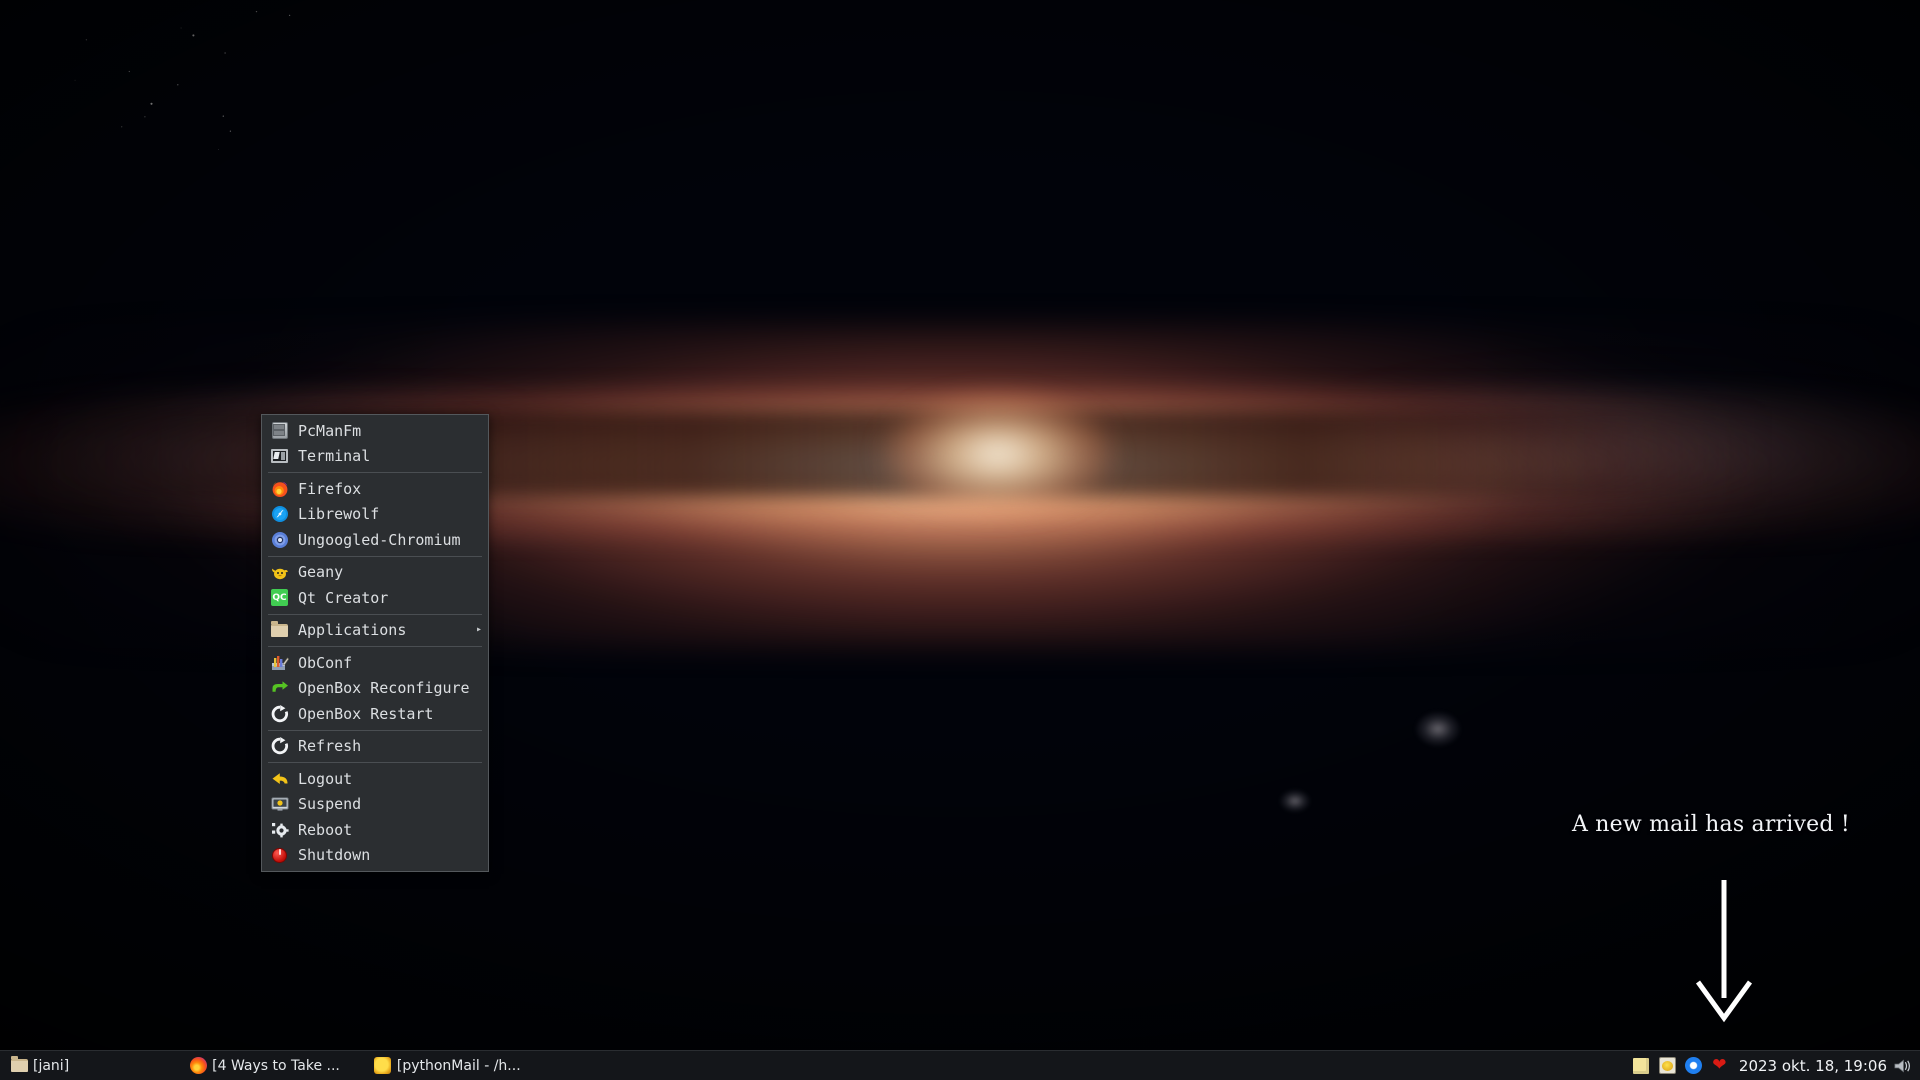  I want to click on taskbar-task-label: [jani], so click(51, 1065).